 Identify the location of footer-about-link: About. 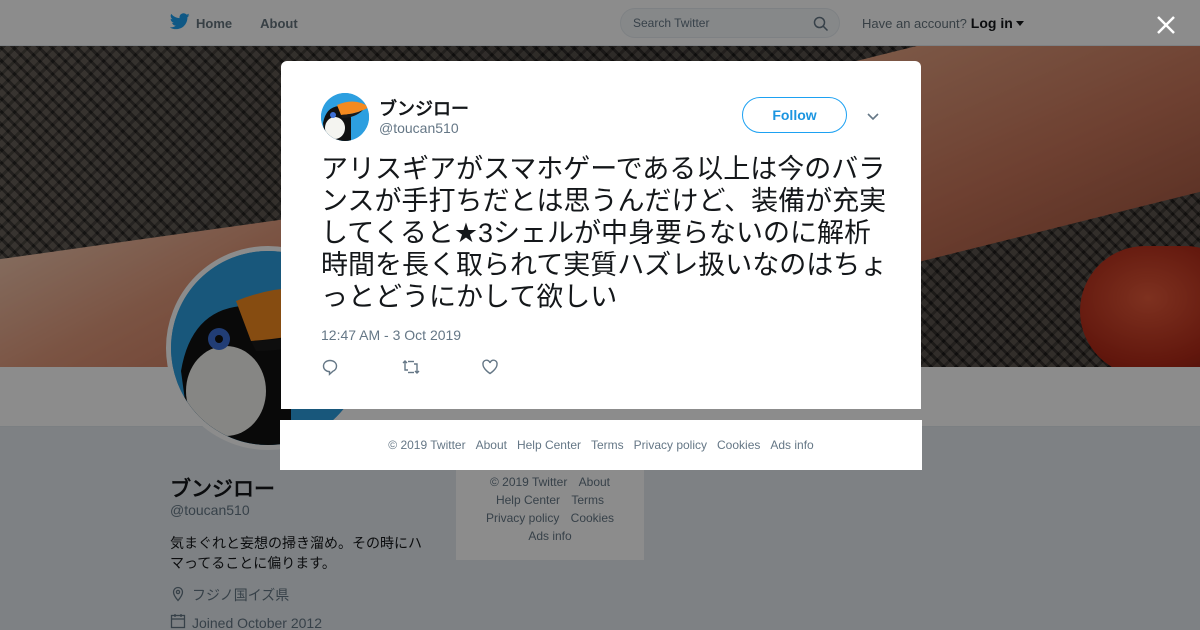
(491, 445).